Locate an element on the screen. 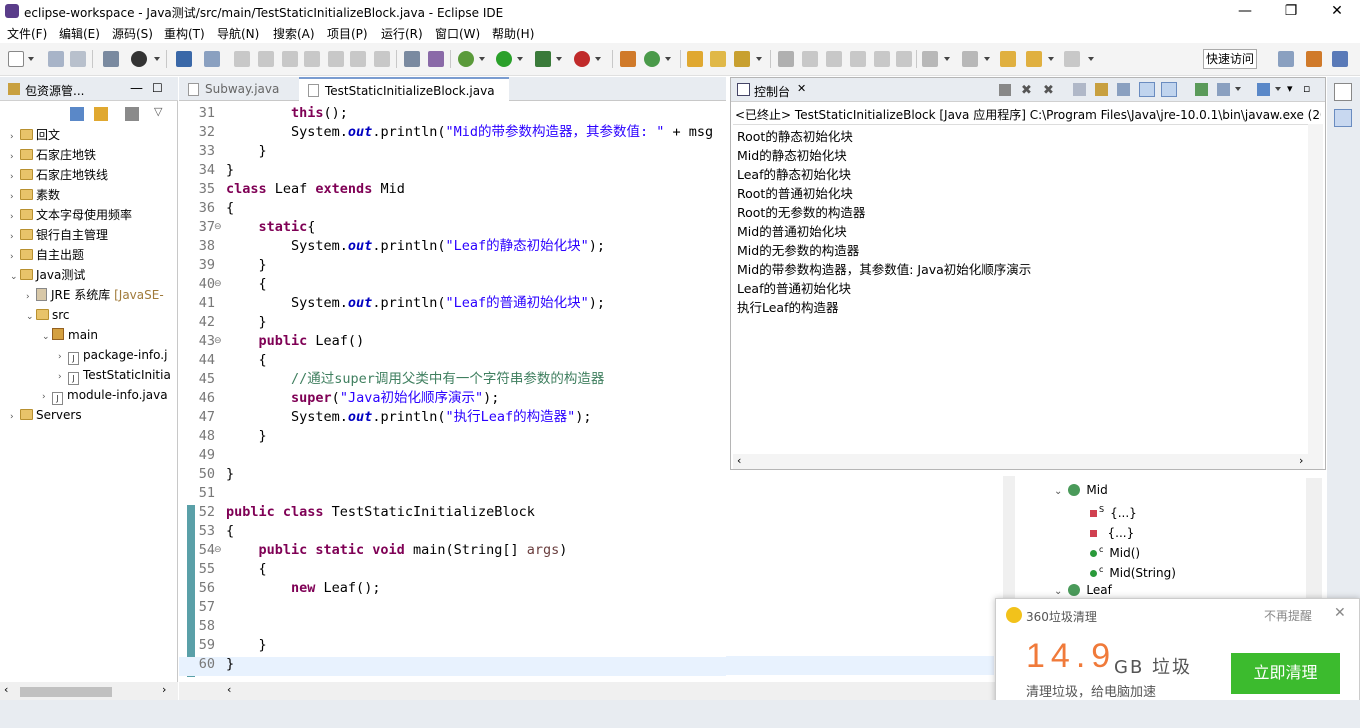 The image size is (1360, 728). open-console-dropdown-icon is located at coordinates (1278, 89).